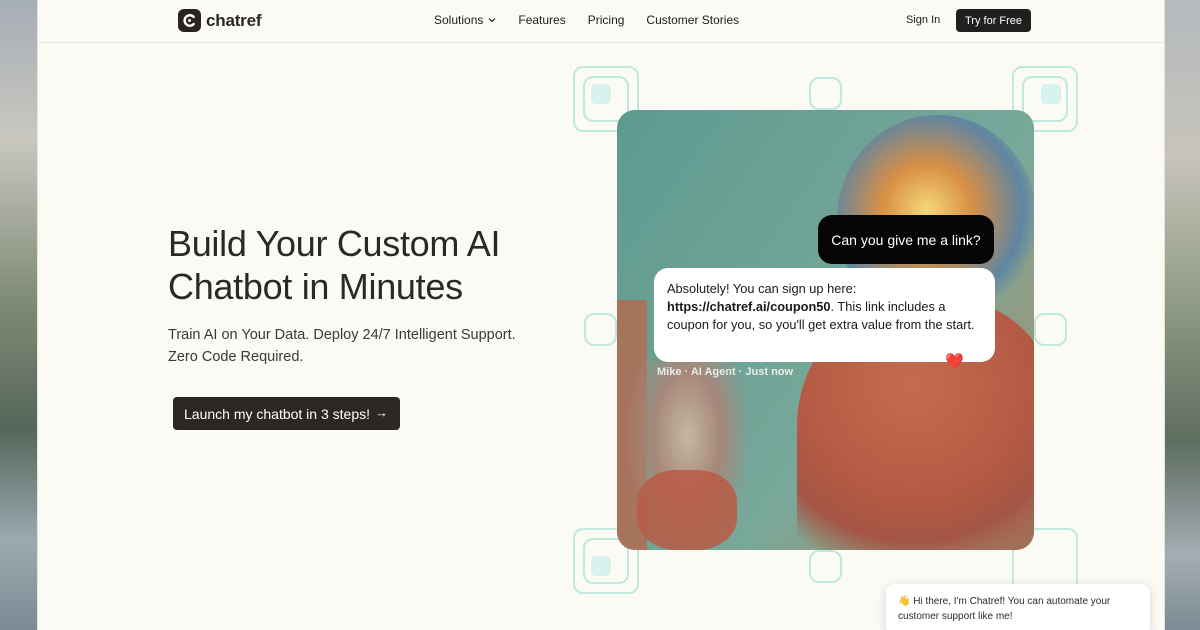 Image resolution: width=1200 pixels, height=630 pixels. What do you see at coordinates (381, 412) in the screenshot?
I see `arrow-right-icon: →` at bounding box center [381, 412].